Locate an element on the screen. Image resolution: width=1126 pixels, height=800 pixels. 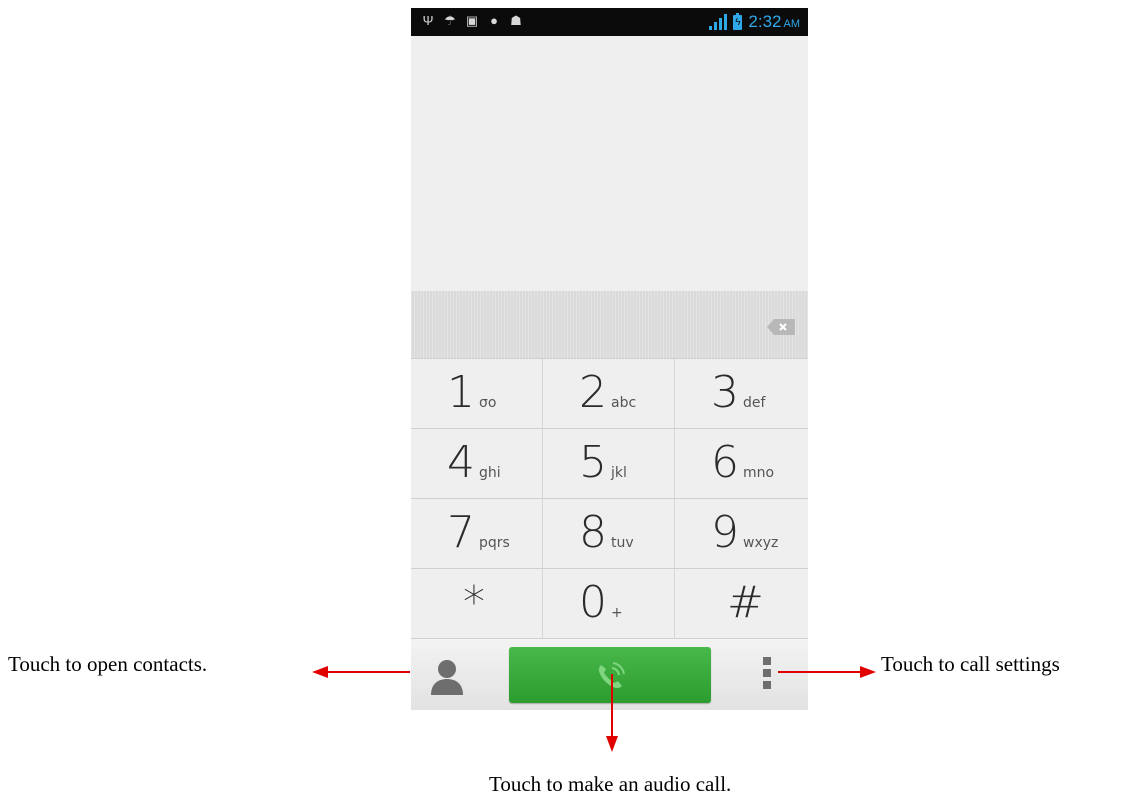
arrow-to-contacts is located at coordinates (361, 672).